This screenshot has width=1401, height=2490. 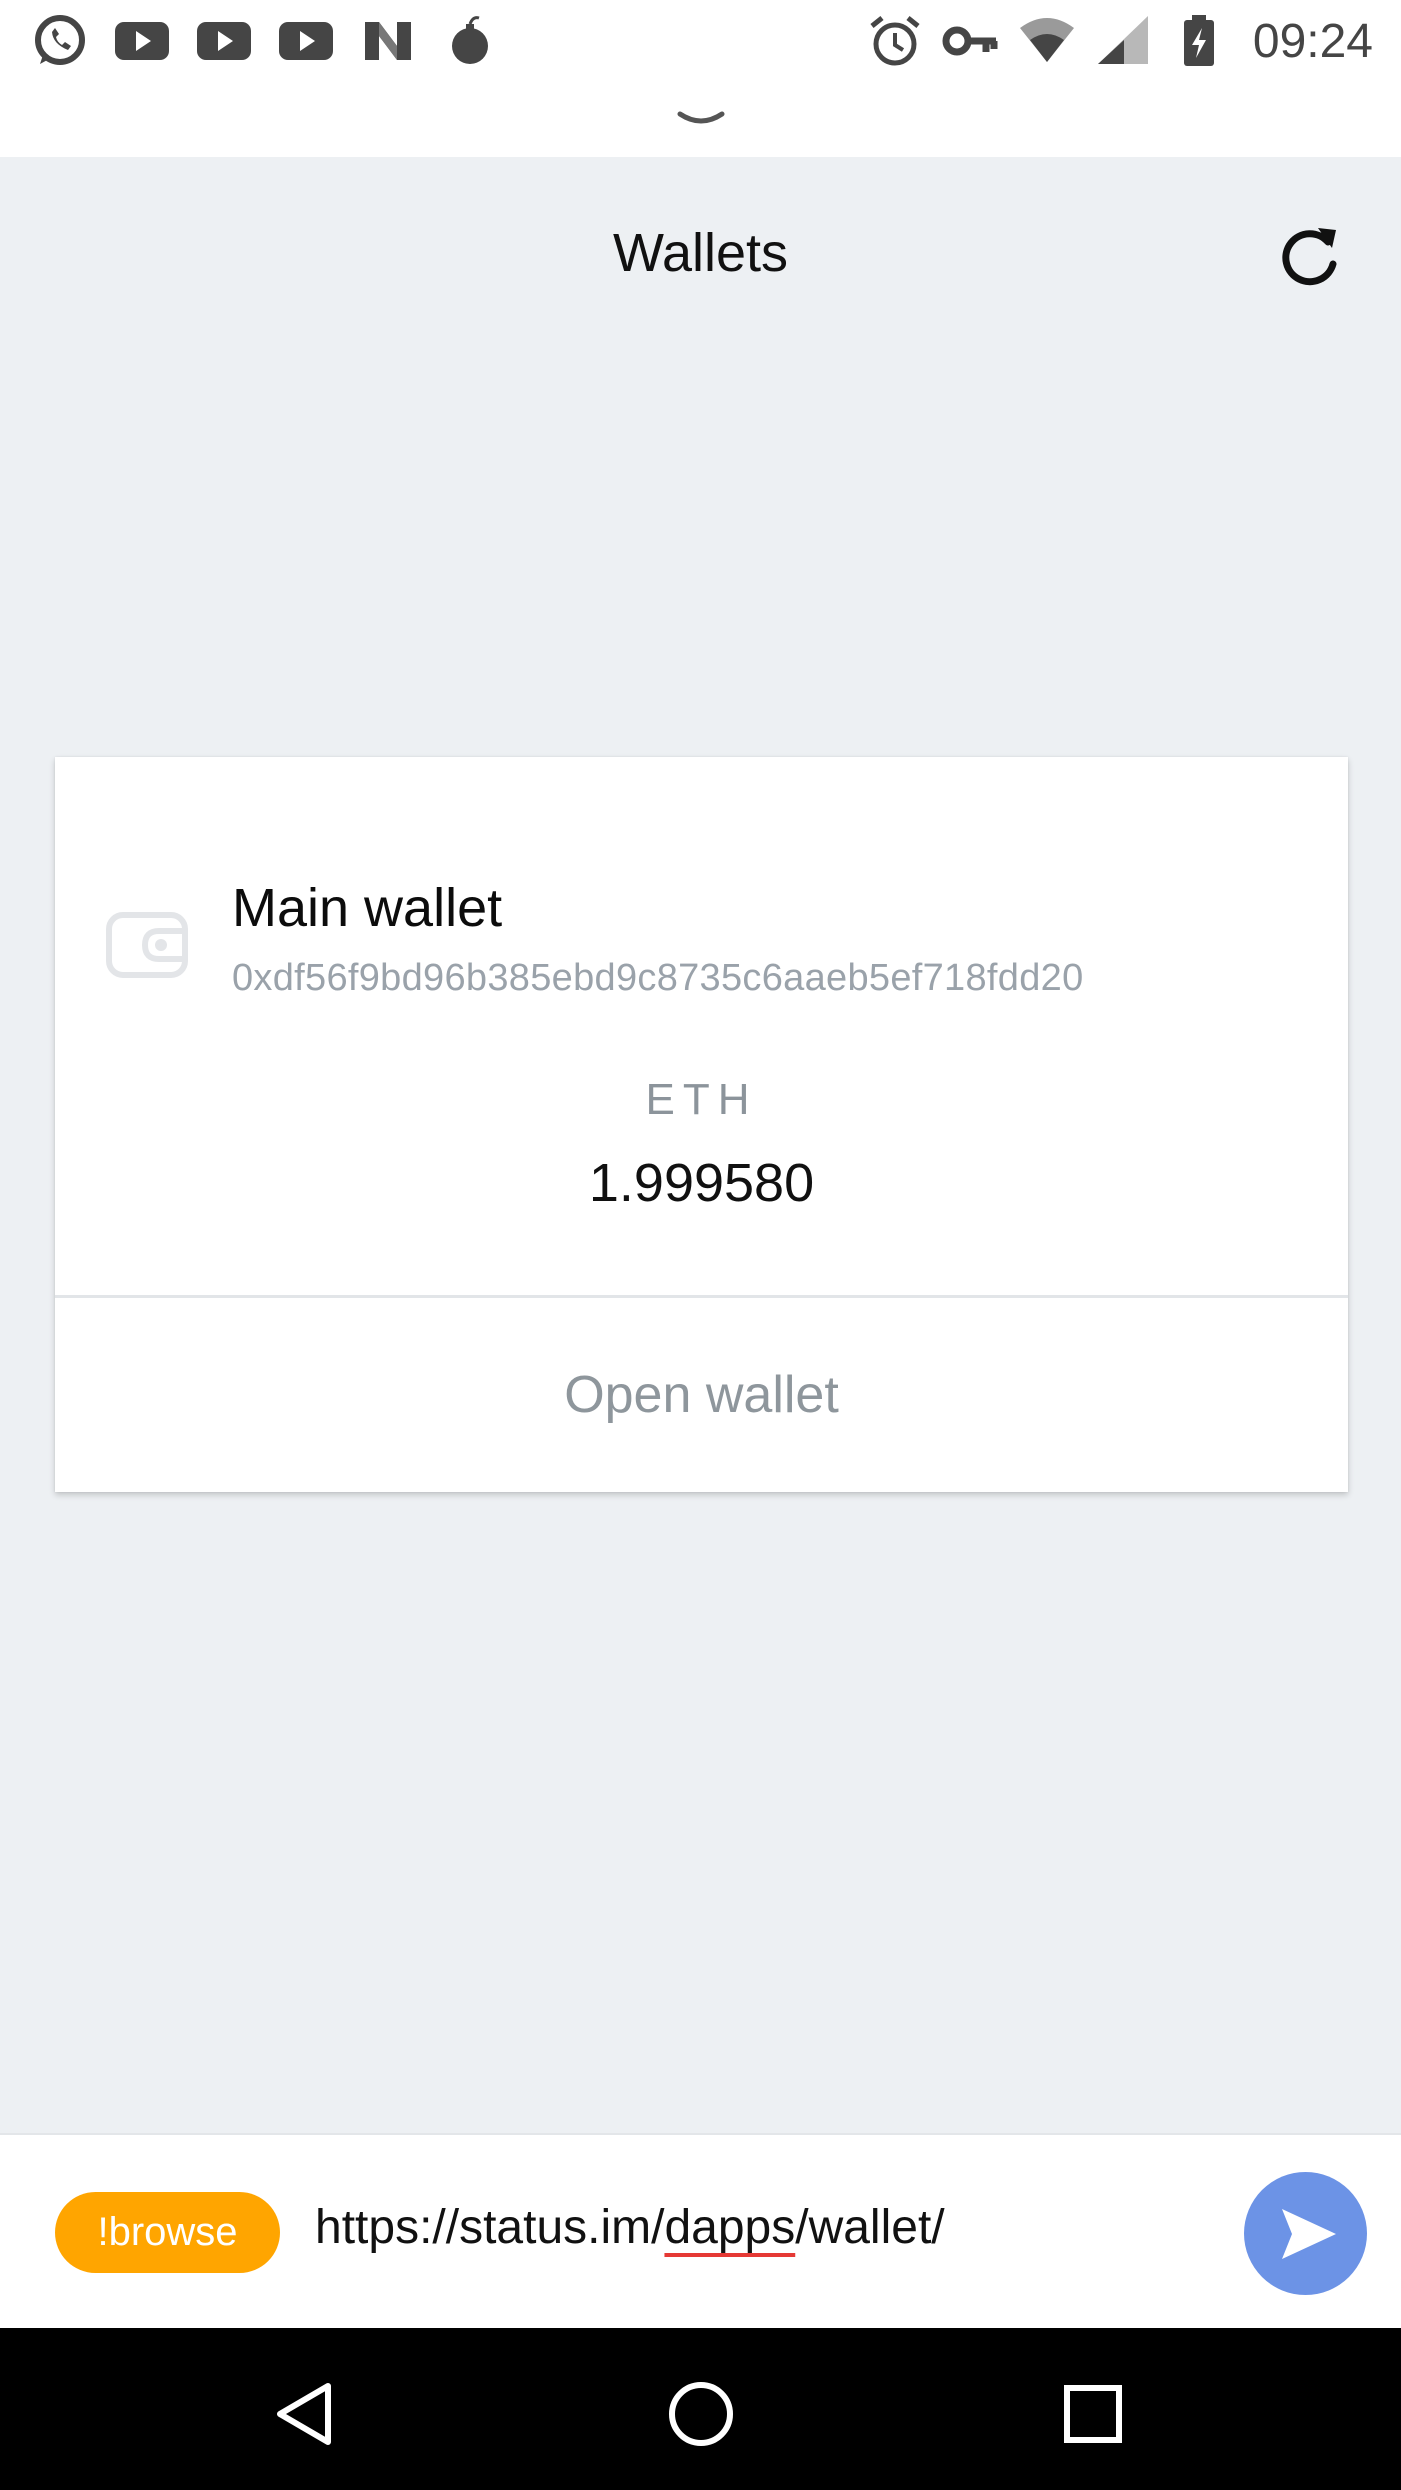 What do you see at coordinates (147, 945) in the screenshot?
I see `wallet-icon` at bounding box center [147, 945].